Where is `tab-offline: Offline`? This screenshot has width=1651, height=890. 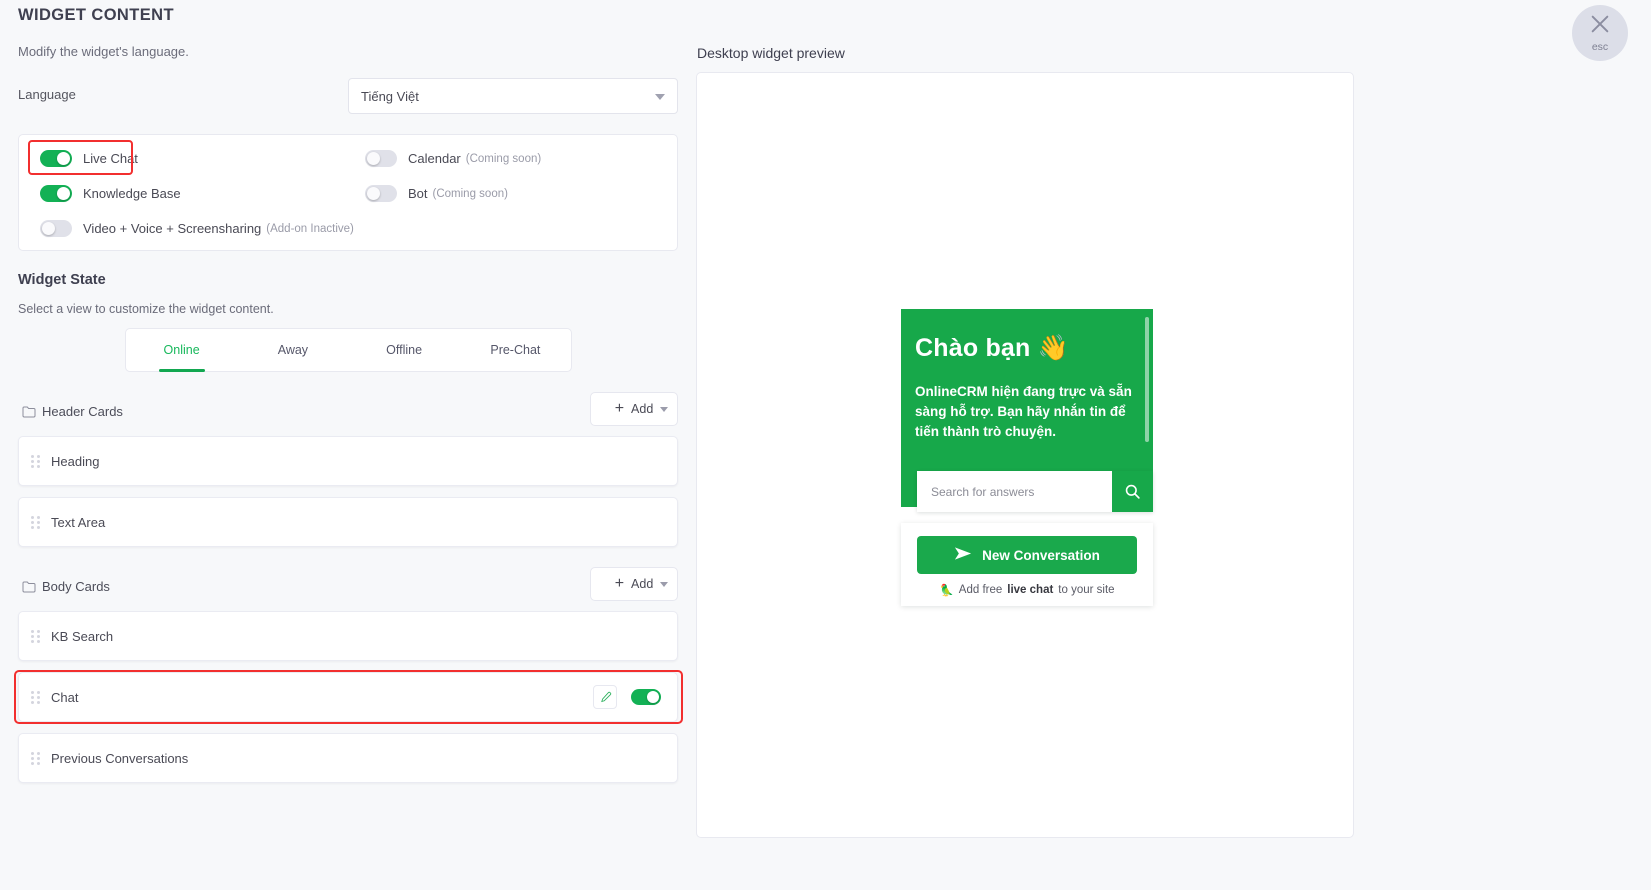
tab-offline: Offline is located at coordinates (404, 350).